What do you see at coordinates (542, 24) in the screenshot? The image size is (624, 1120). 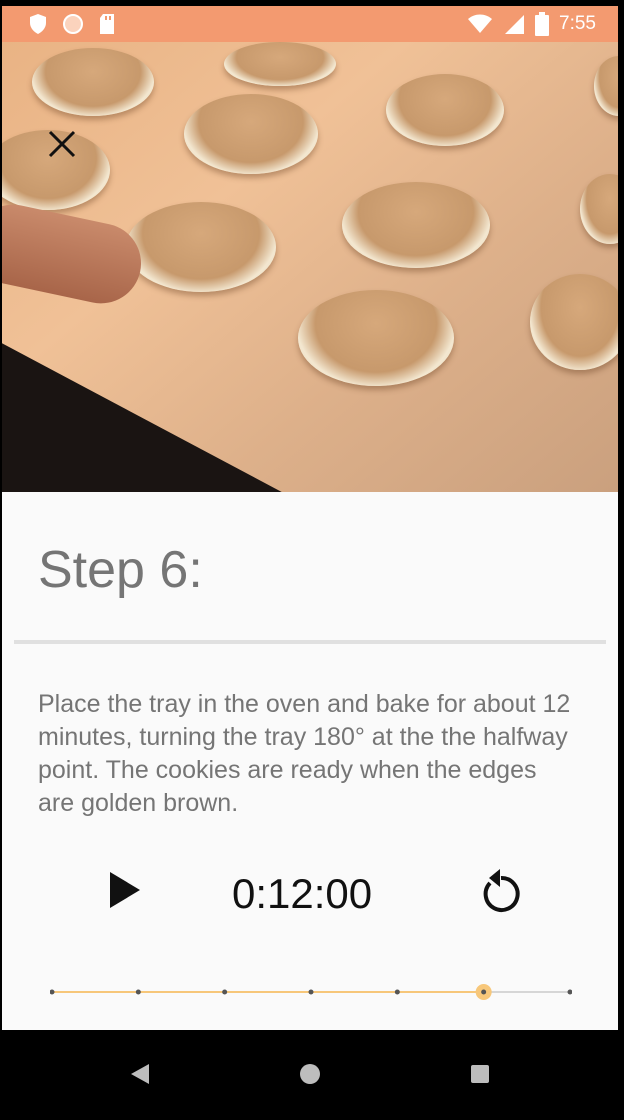 I see `battery-icon` at bounding box center [542, 24].